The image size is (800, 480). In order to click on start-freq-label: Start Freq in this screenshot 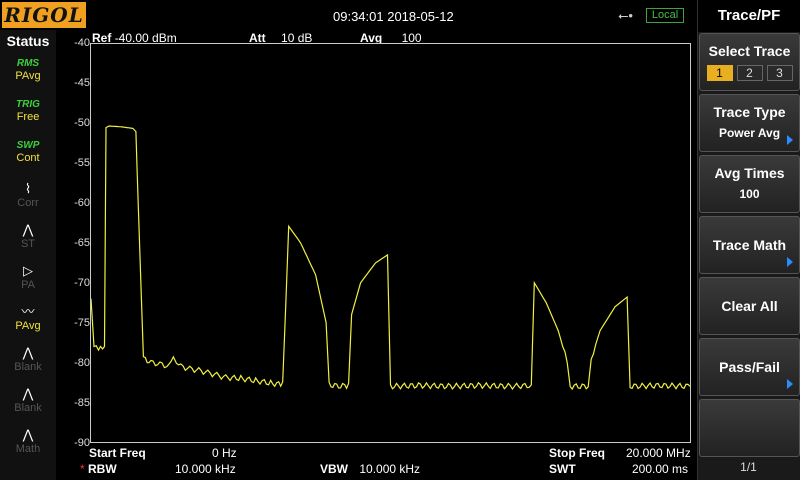, I will do `click(117, 453)`.